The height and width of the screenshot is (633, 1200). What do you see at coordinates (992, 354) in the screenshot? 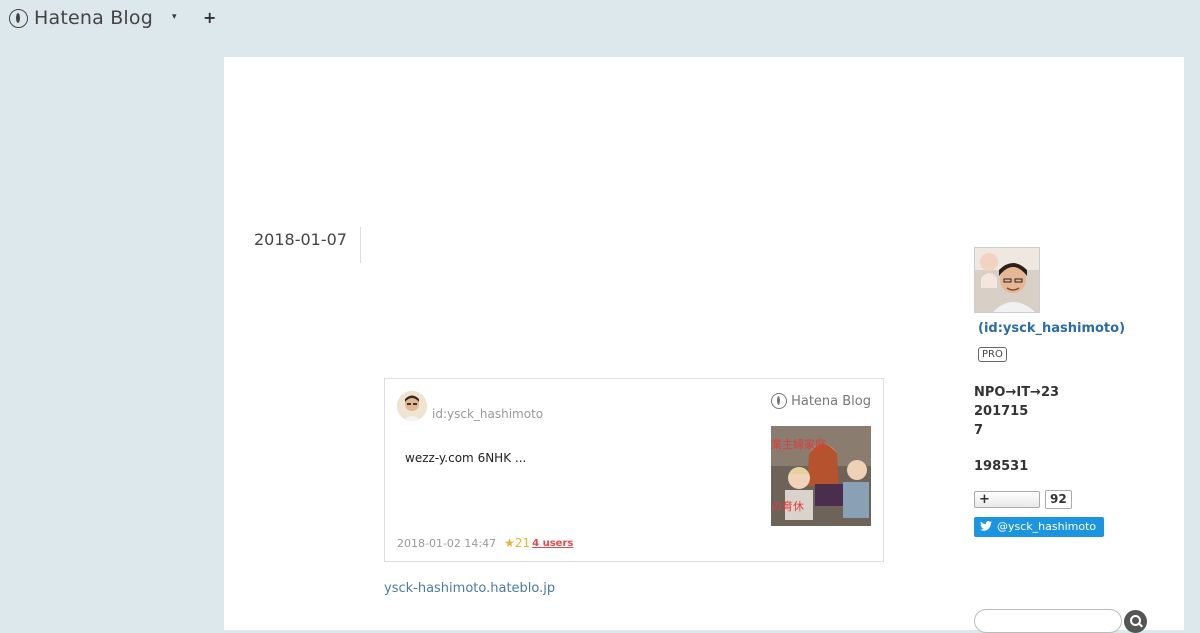
I see `pro-badge: PRO` at bounding box center [992, 354].